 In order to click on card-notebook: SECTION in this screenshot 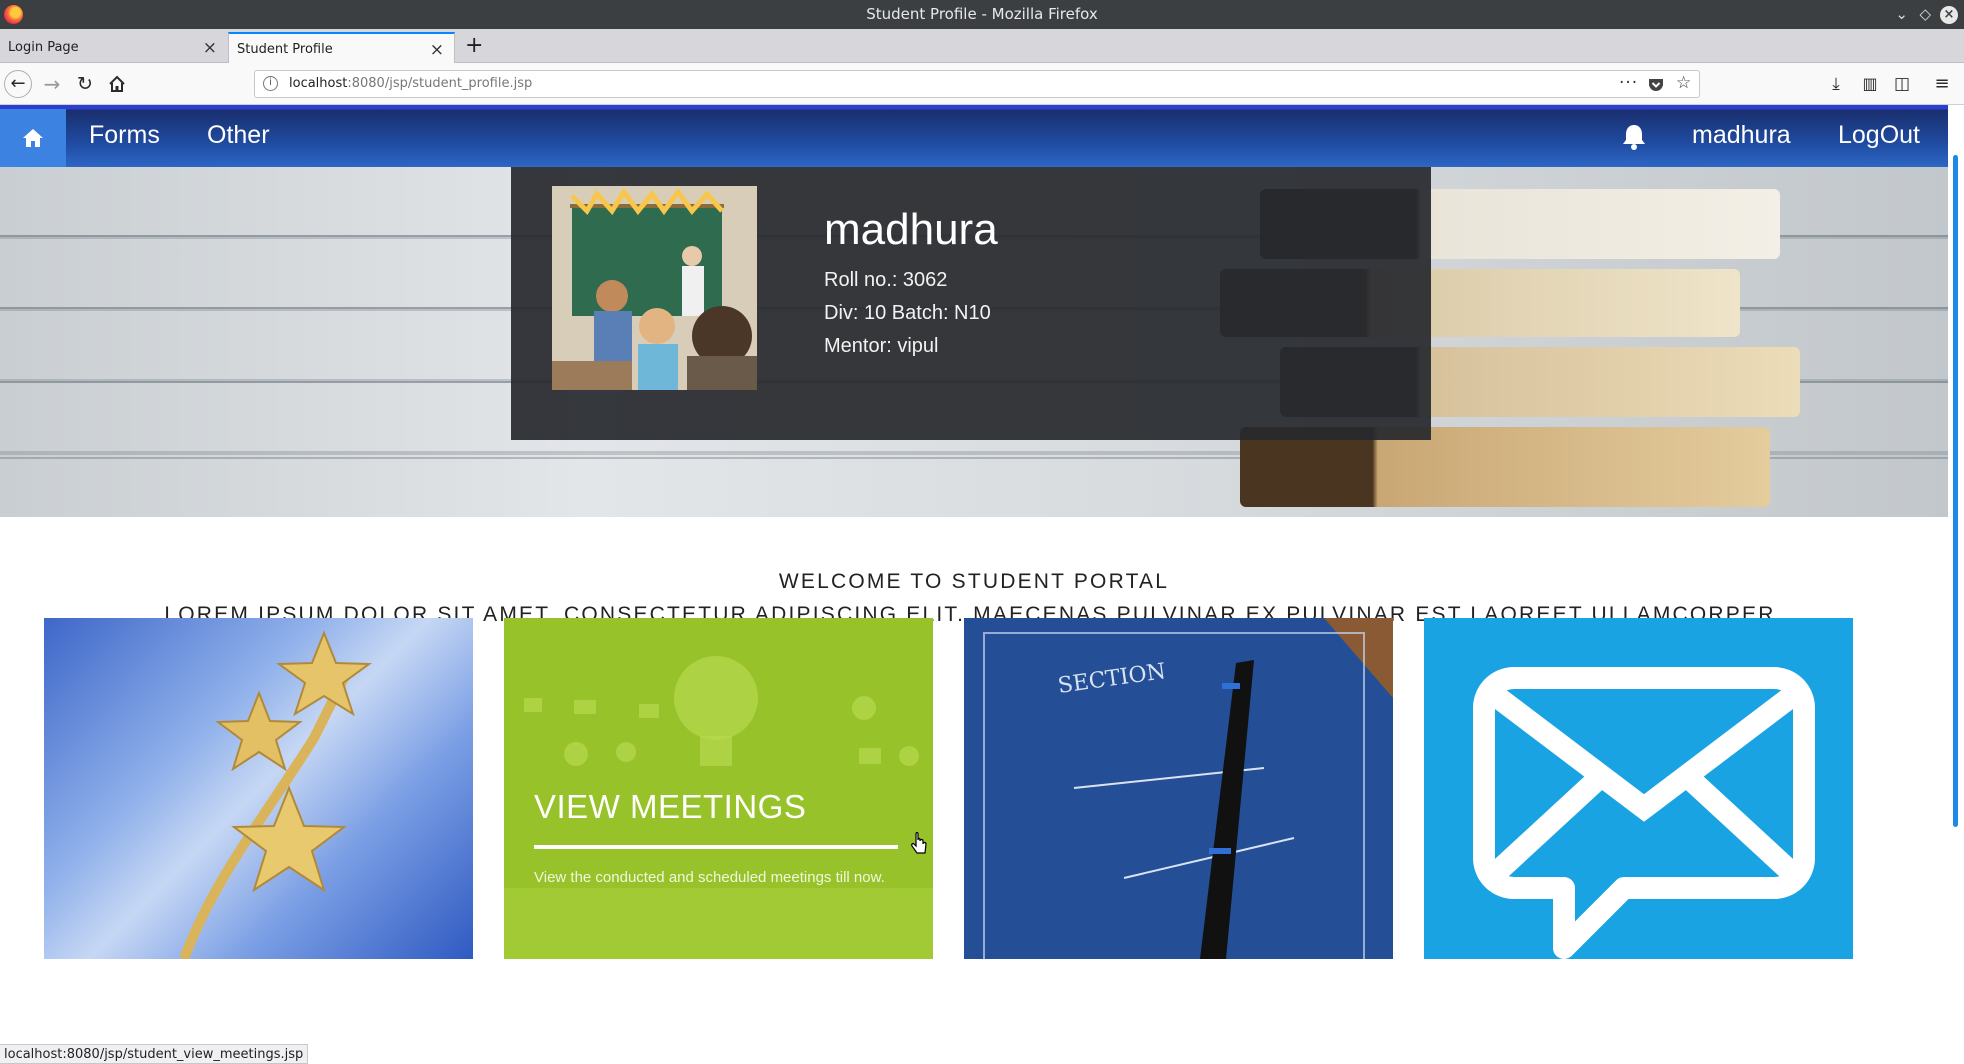, I will do `click(1178, 788)`.